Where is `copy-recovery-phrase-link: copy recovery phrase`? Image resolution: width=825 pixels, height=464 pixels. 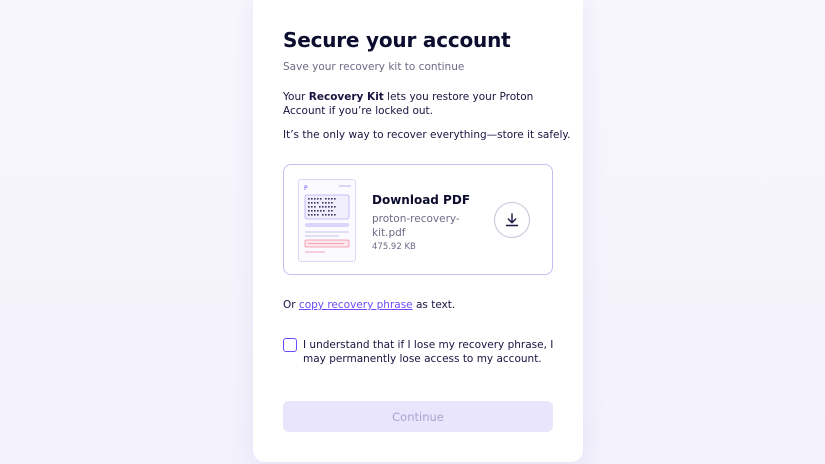
copy-recovery-phrase-link: copy recovery phrase is located at coordinates (356, 305).